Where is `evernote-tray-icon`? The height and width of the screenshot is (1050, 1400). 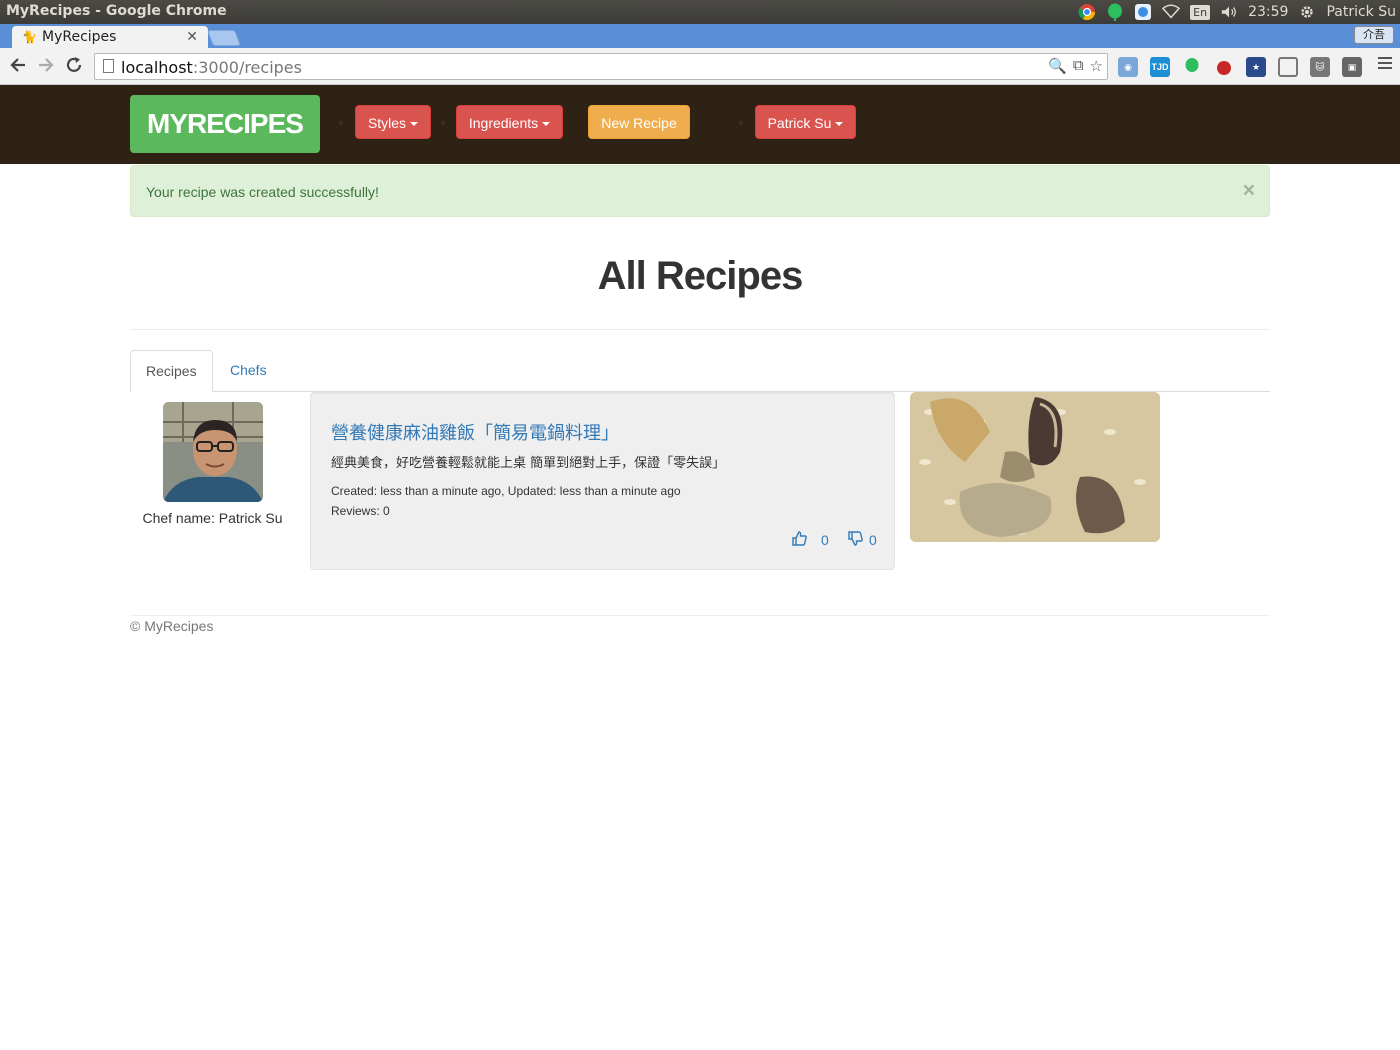 evernote-tray-icon is located at coordinates (1115, 12).